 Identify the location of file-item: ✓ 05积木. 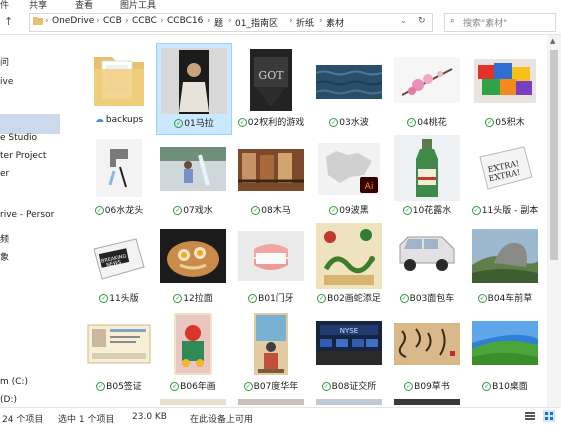
(505, 88).